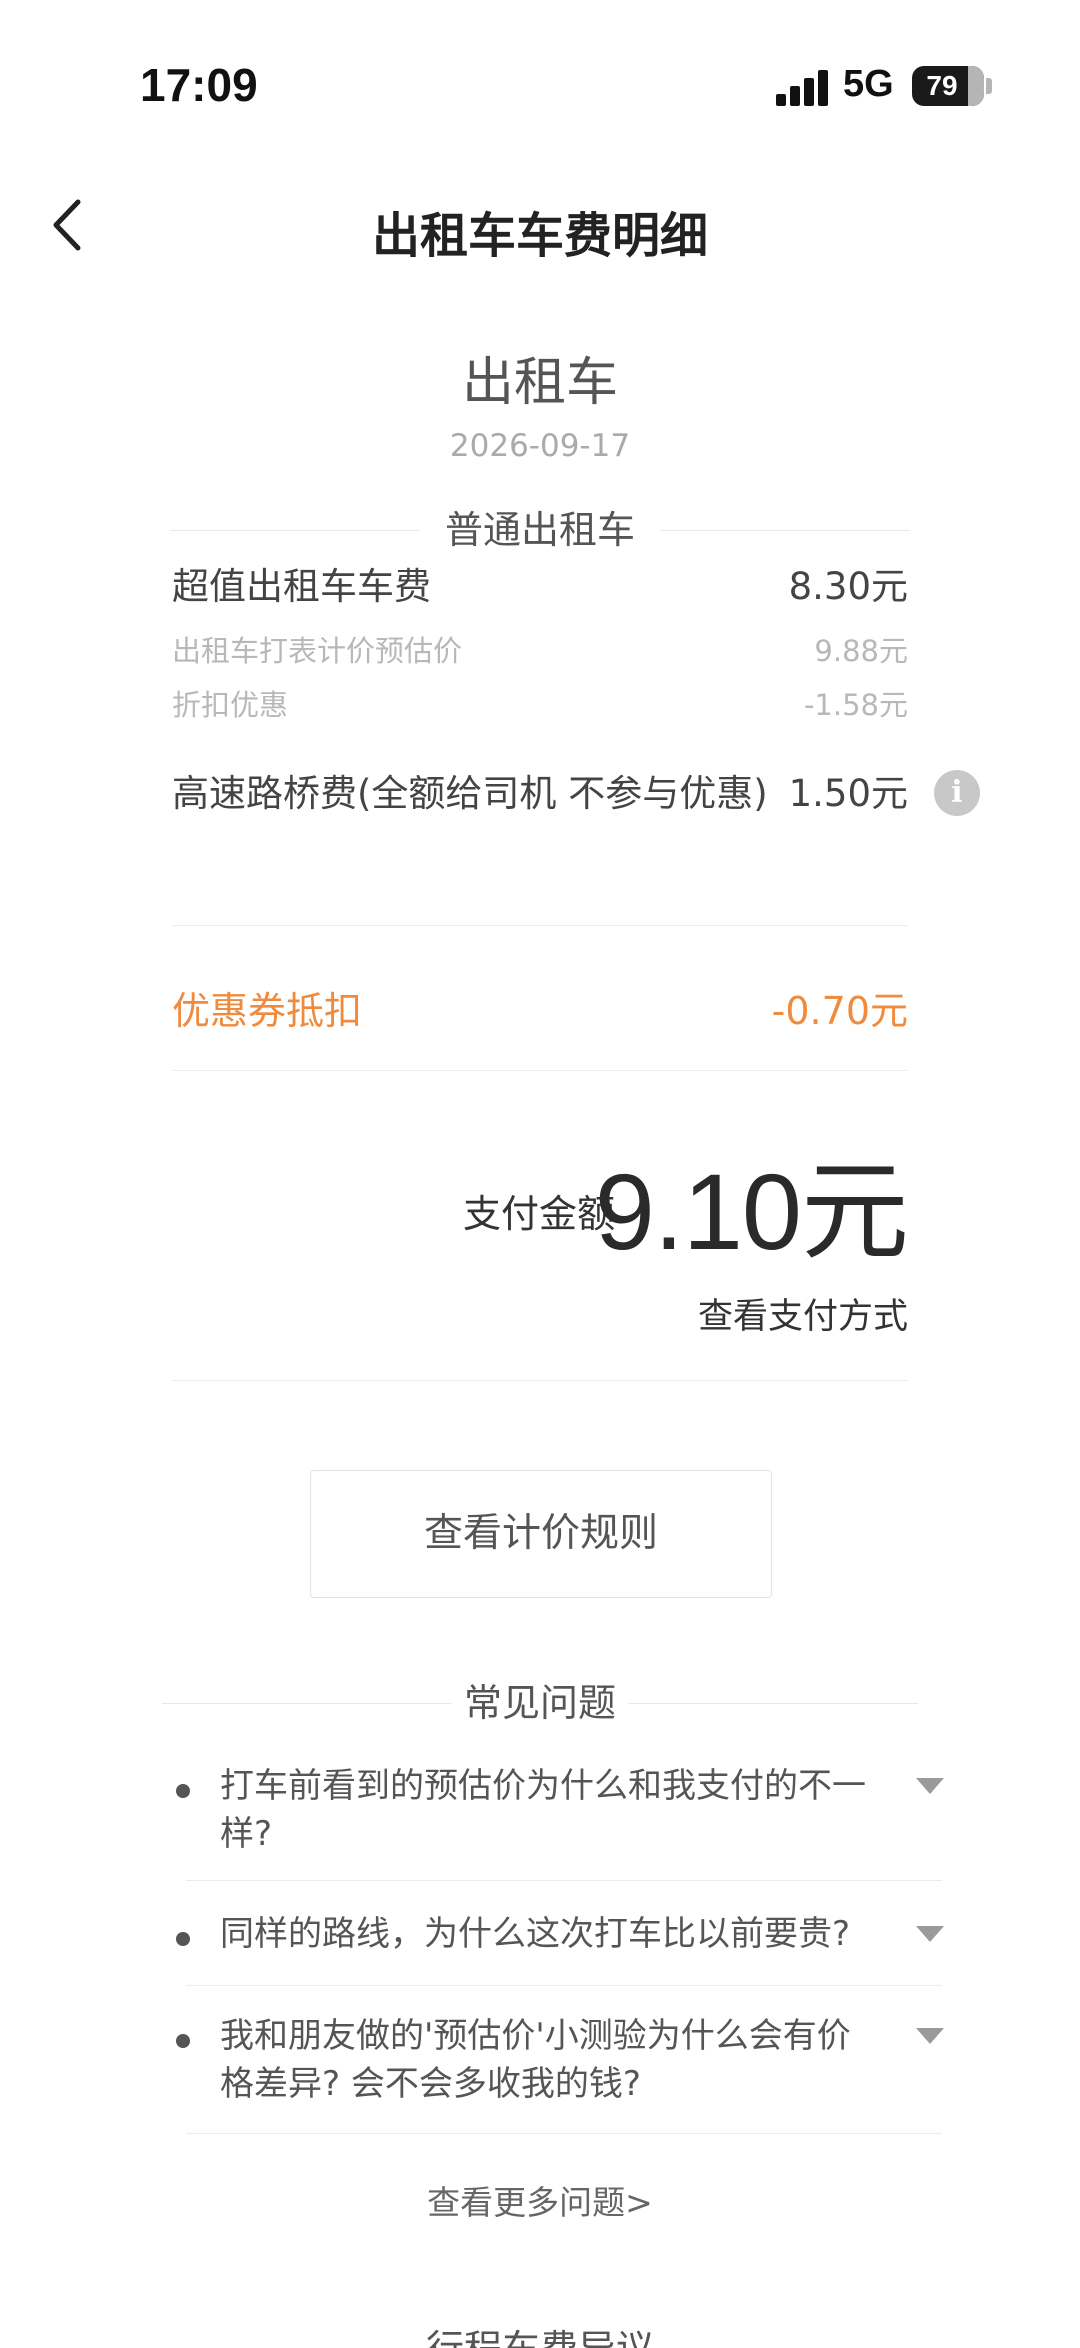  I want to click on fare-dispute-title: 行程车费异议, so click(540, 2333).